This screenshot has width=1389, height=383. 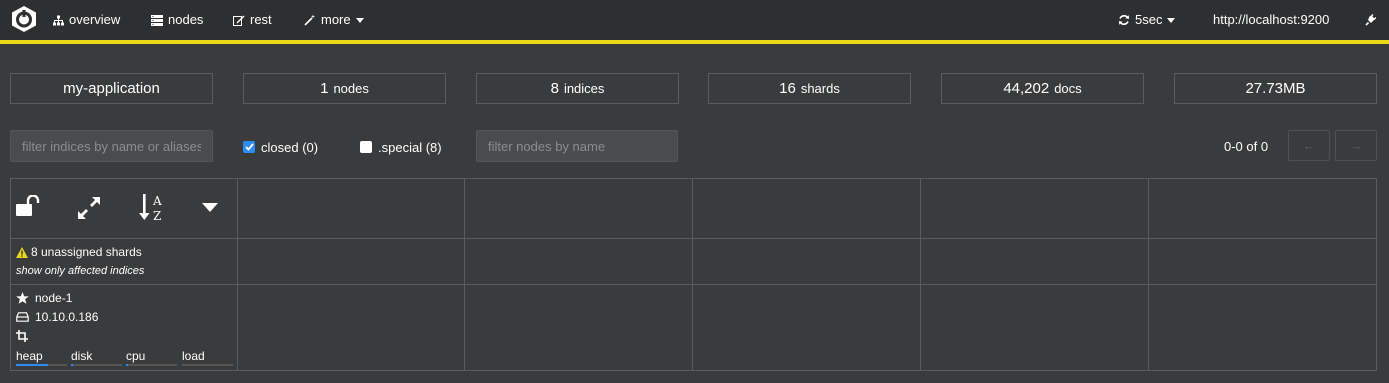 I want to click on shards-unit: shards, so click(x=820, y=88).